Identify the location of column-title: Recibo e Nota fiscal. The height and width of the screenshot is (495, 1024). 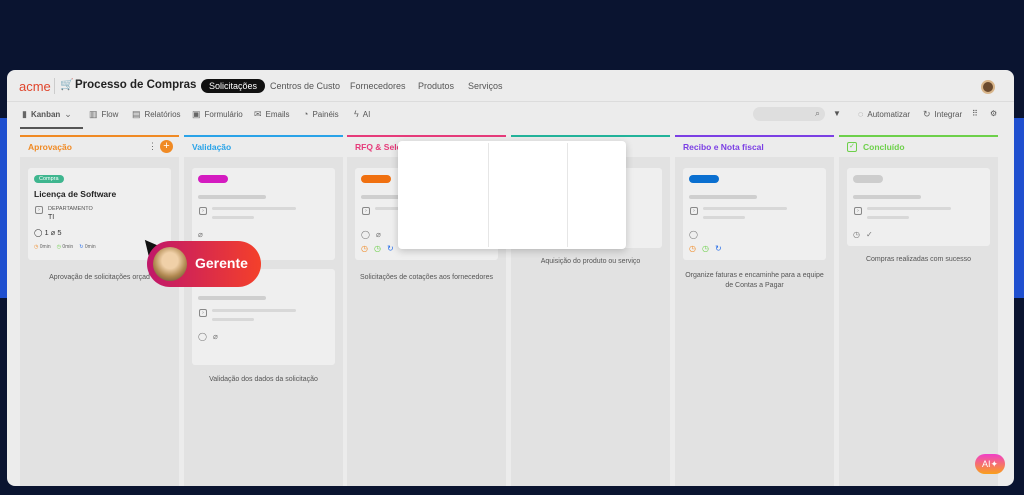
(754, 147).